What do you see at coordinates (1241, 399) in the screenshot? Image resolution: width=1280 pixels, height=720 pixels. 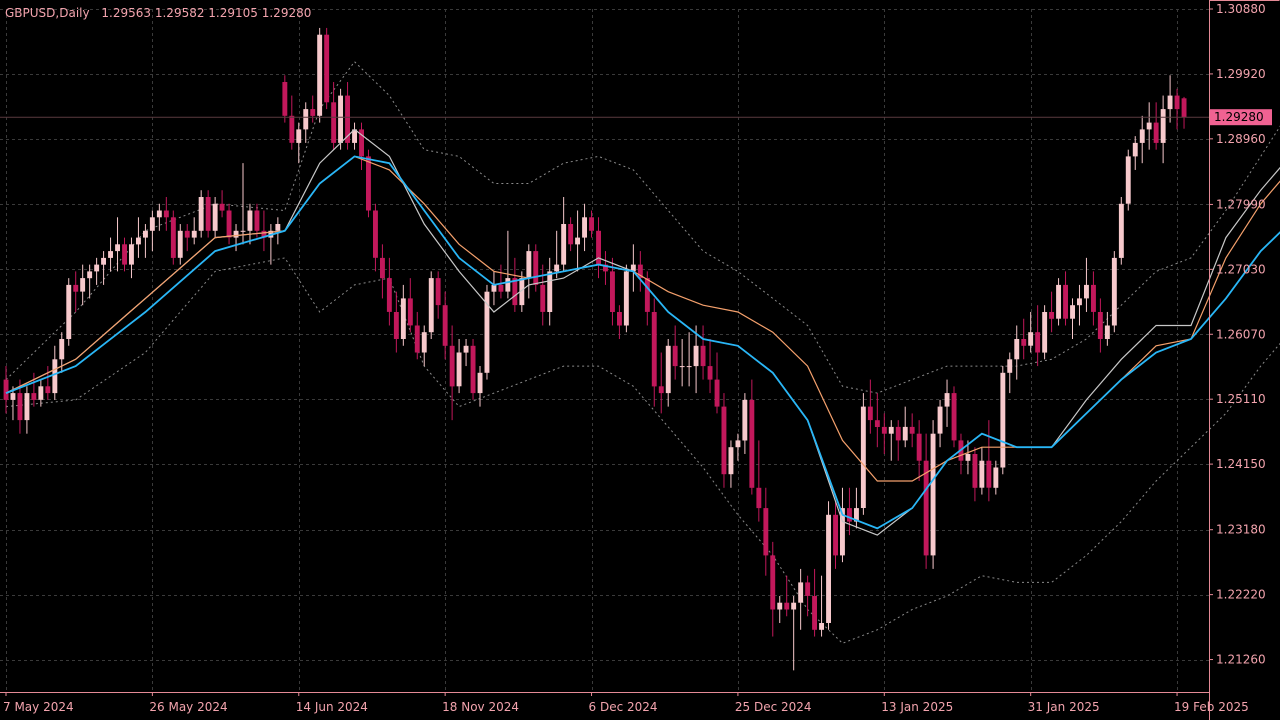 I see `y-tick-label: 1.25110` at bounding box center [1241, 399].